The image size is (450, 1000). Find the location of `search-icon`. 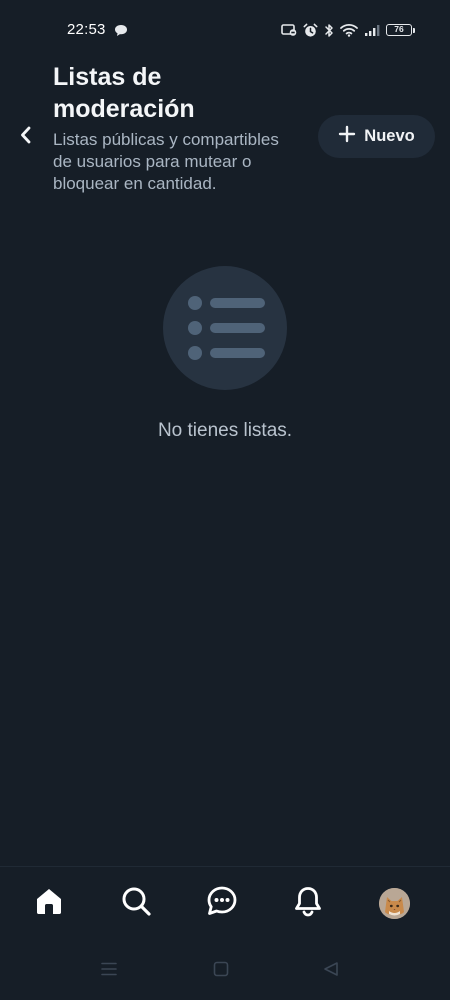

search-icon is located at coordinates (136, 903).